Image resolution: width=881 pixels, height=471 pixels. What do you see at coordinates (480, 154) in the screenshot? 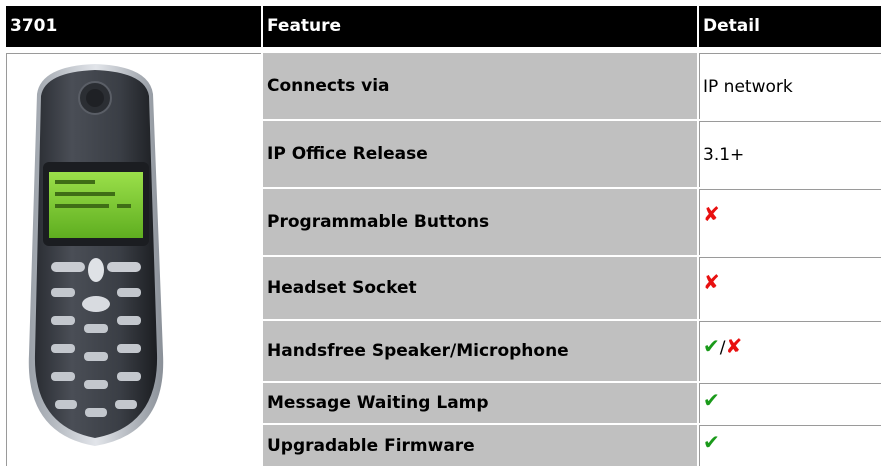
I see `feature-cell: IP Office Release` at bounding box center [480, 154].